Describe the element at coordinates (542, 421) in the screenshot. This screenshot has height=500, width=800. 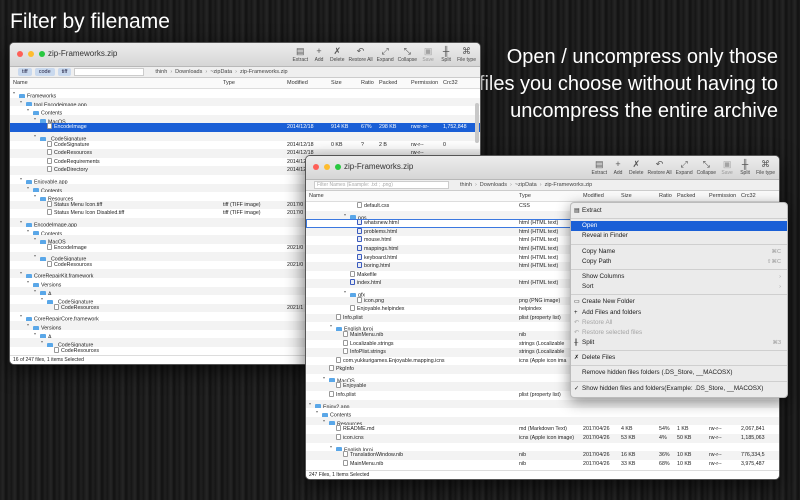
I see `table-row: ▾Resources` at that location.